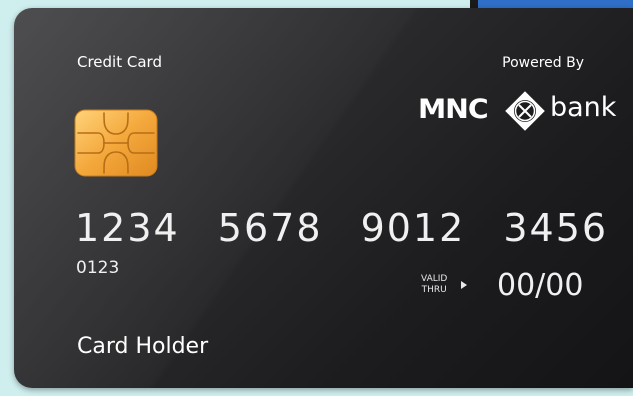 Image resolution: width=633 pixels, height=396 pixels. I want to click on valid-thru-label: VALID THRU, so click(434, 285).